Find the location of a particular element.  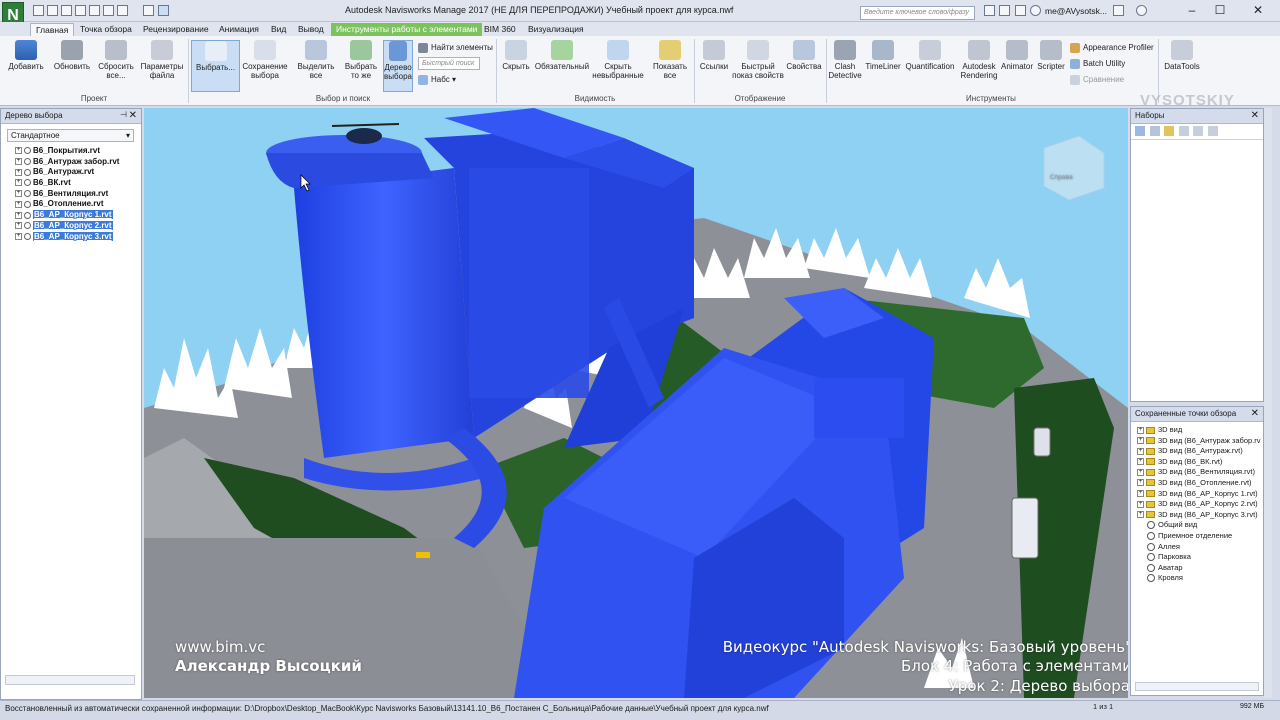

delete-icon is located at coordinates (1198, 131).